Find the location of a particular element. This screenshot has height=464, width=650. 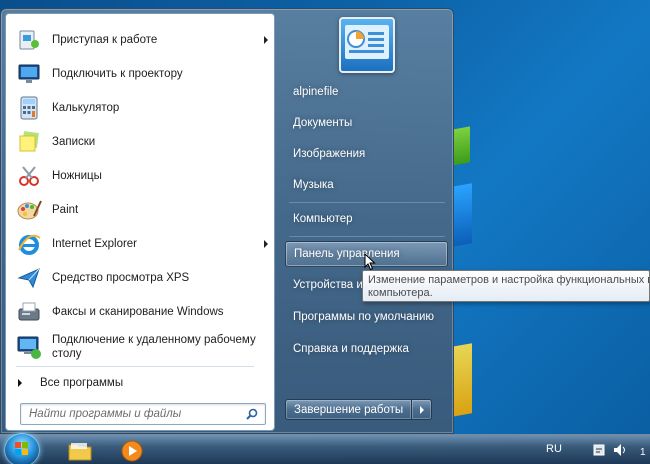

start-button is located at coordinates (22, 448).